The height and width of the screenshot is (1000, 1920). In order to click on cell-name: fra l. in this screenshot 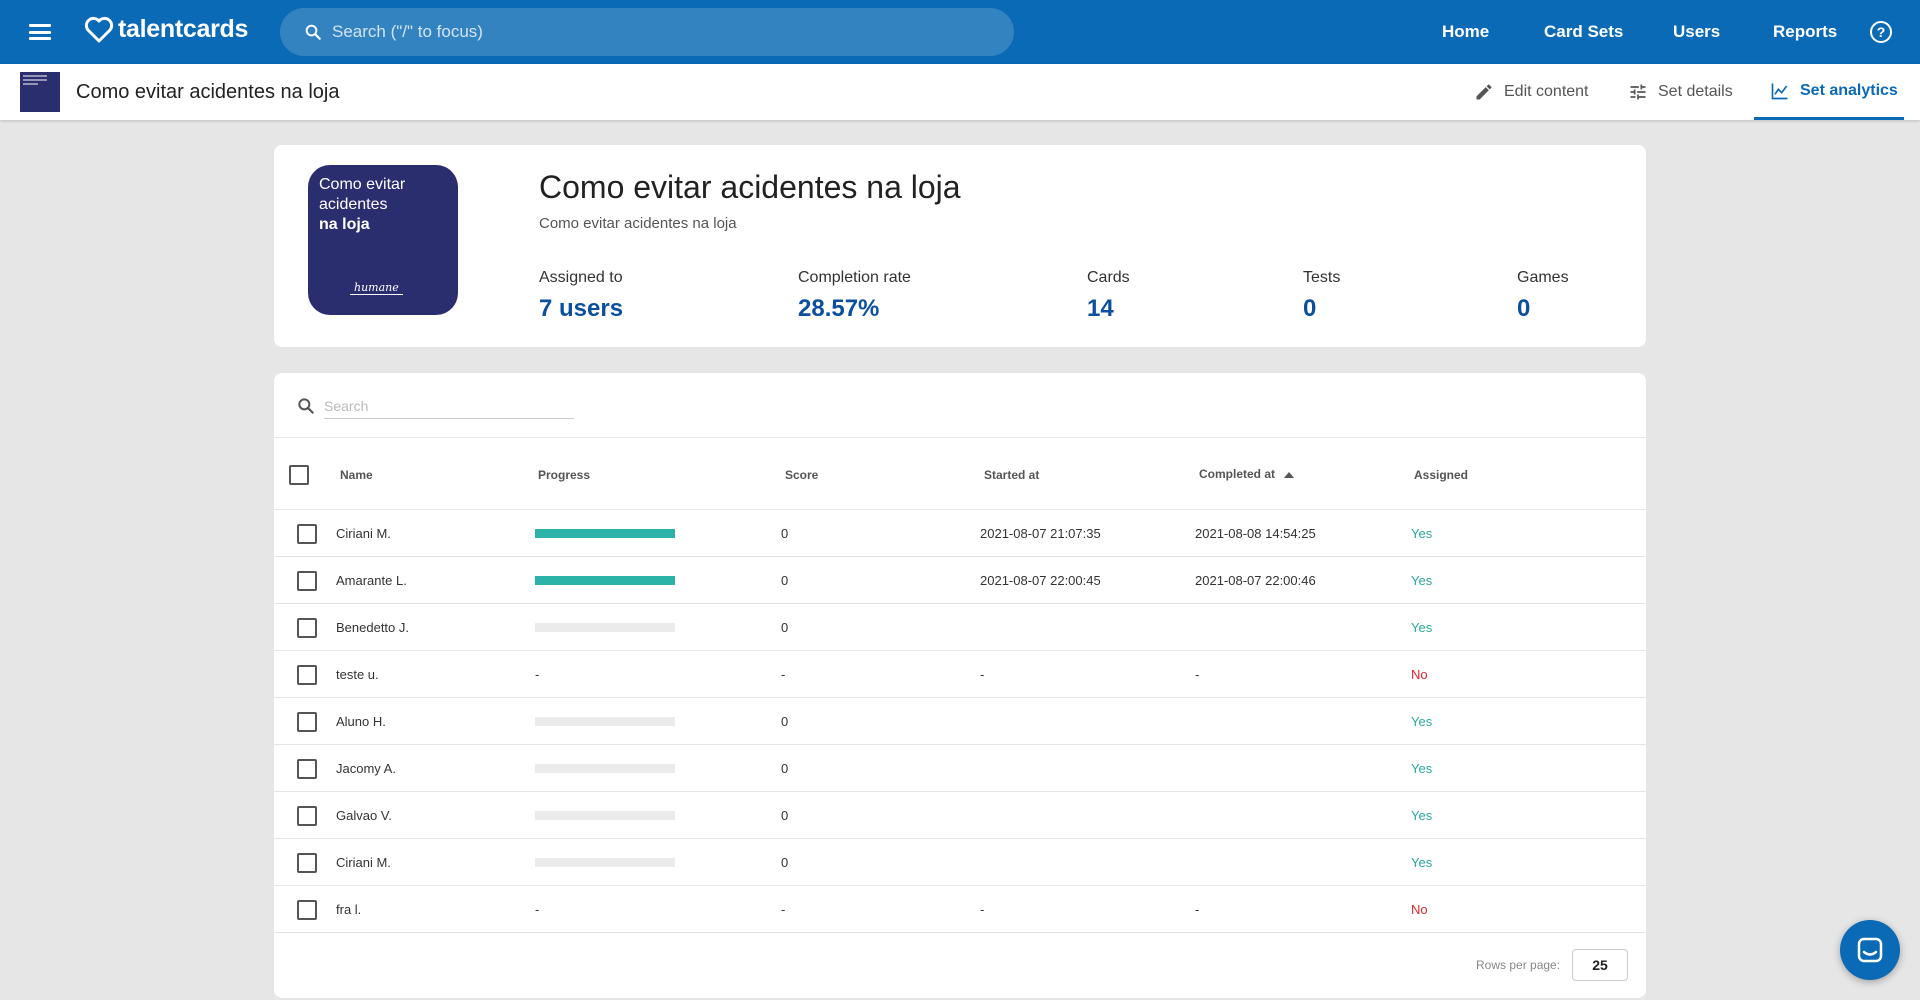, I will do `click(349, 909)`.